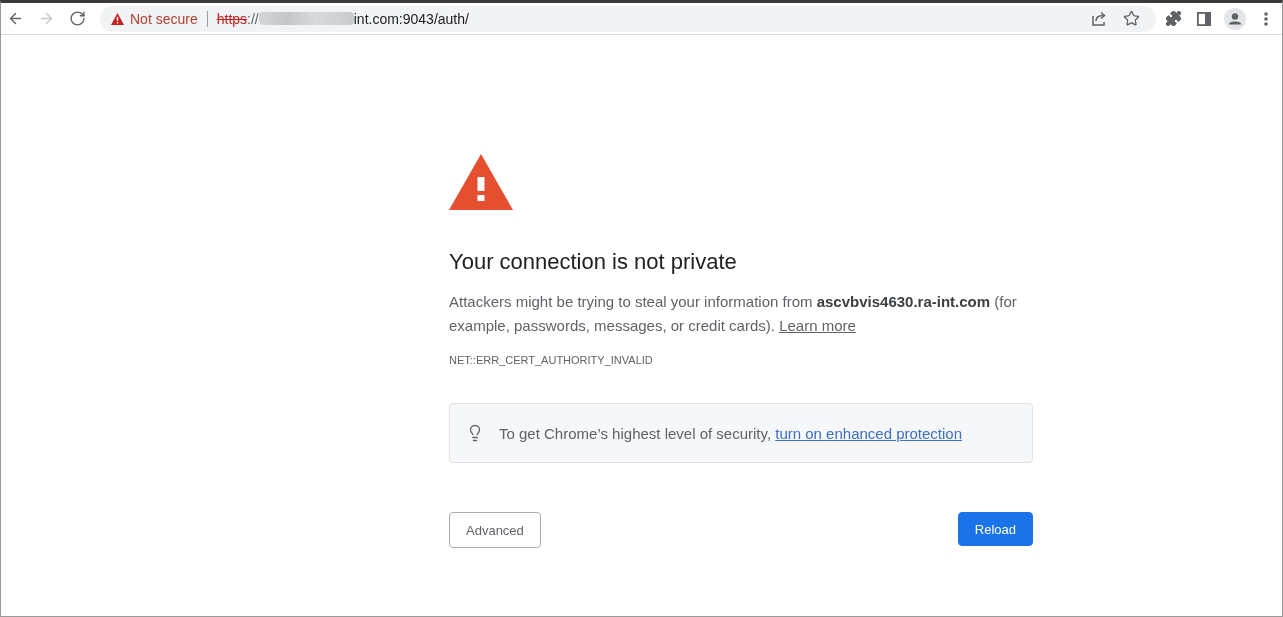  What do you see at coordinates (77, 18) in the screenshot?
I see `reload-icon` at bounding box center [77, 18].